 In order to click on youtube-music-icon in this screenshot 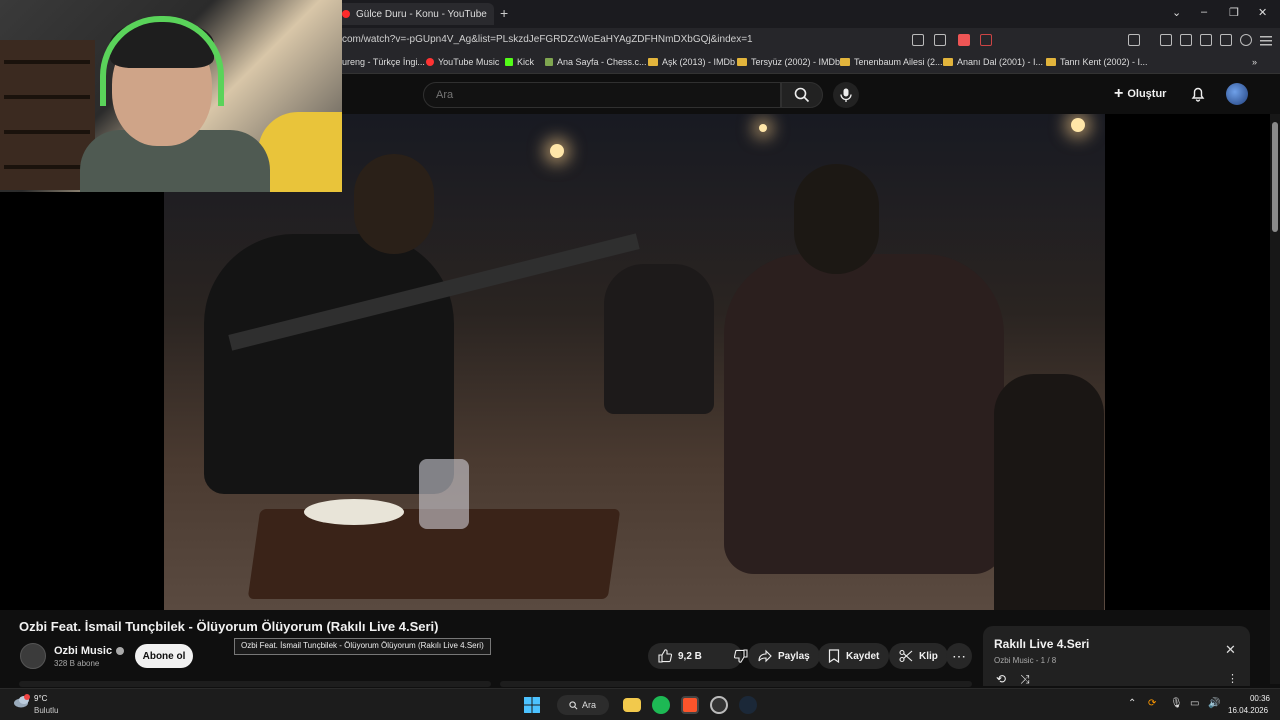, I will do `click(430, 62)`.